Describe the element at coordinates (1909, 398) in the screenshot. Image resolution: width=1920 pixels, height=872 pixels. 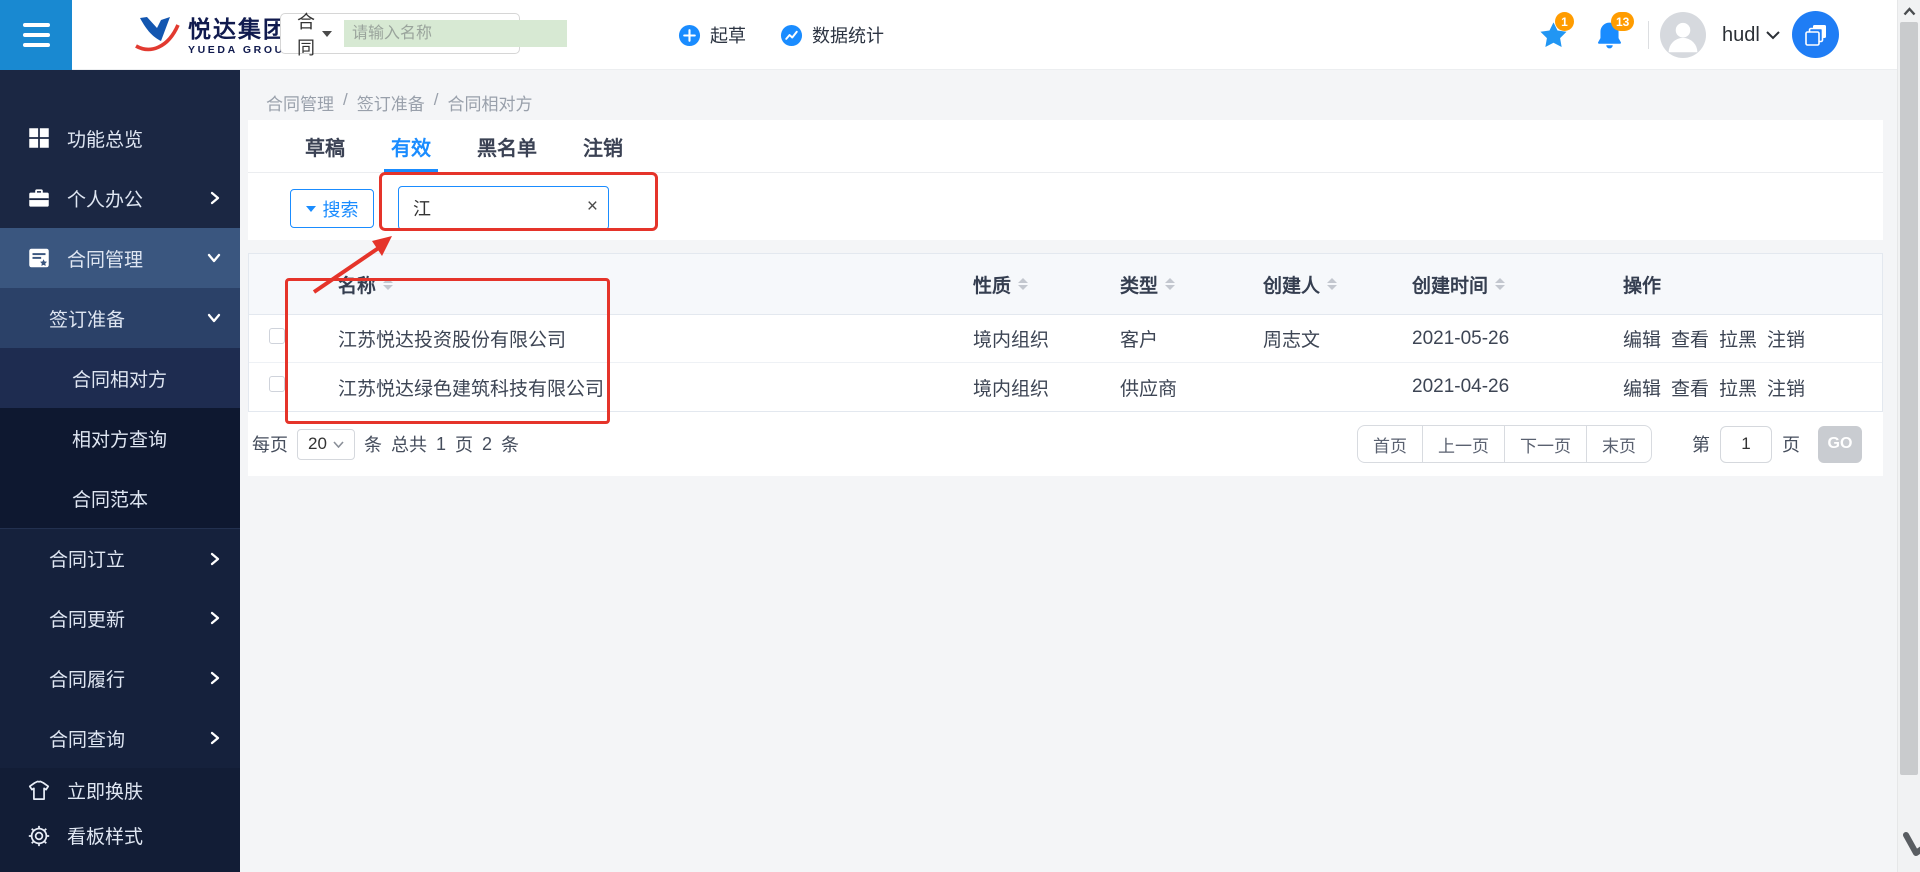
I see `scrollbar-thumb` at that location.